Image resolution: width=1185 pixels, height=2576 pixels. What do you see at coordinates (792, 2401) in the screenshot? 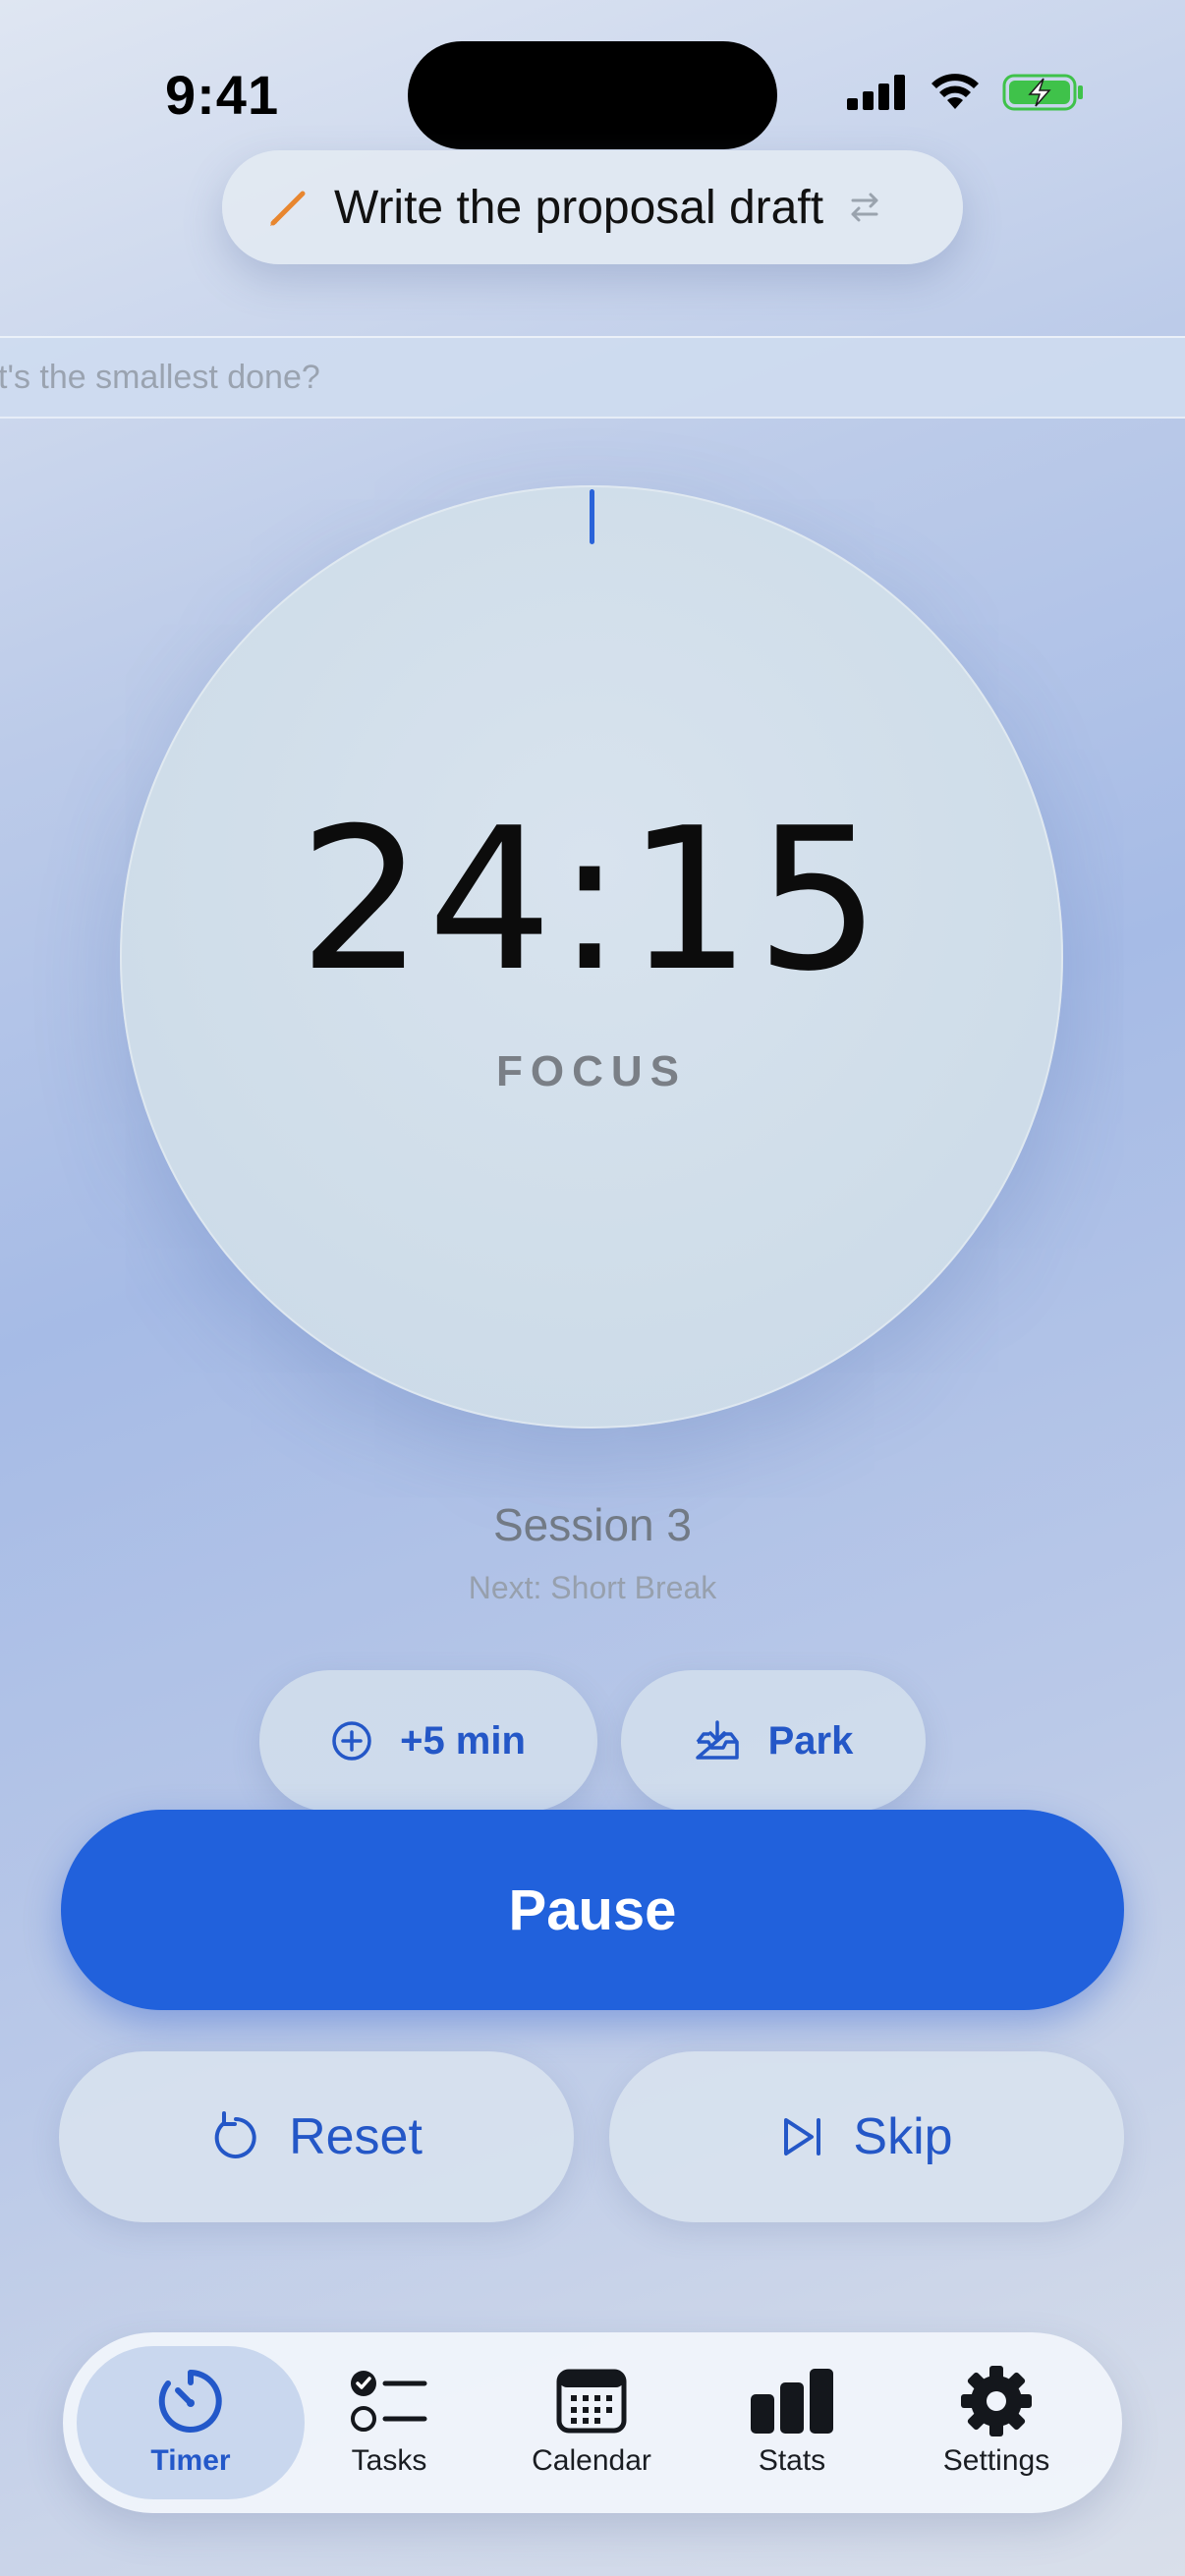
I see `stats-icon` at bounding box center [792, 2401].